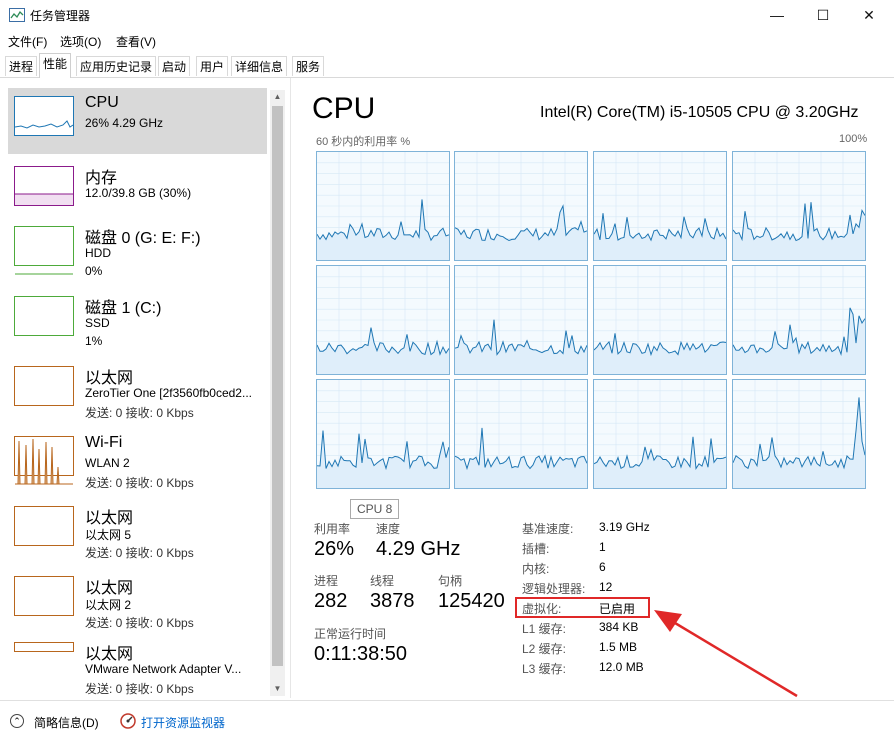 This screenshot has width=894, height=748. What do you see at coordinates (853, 139) in the screenshot?
I see `graph-max-label: 100%` at bounding box center [853, 139].